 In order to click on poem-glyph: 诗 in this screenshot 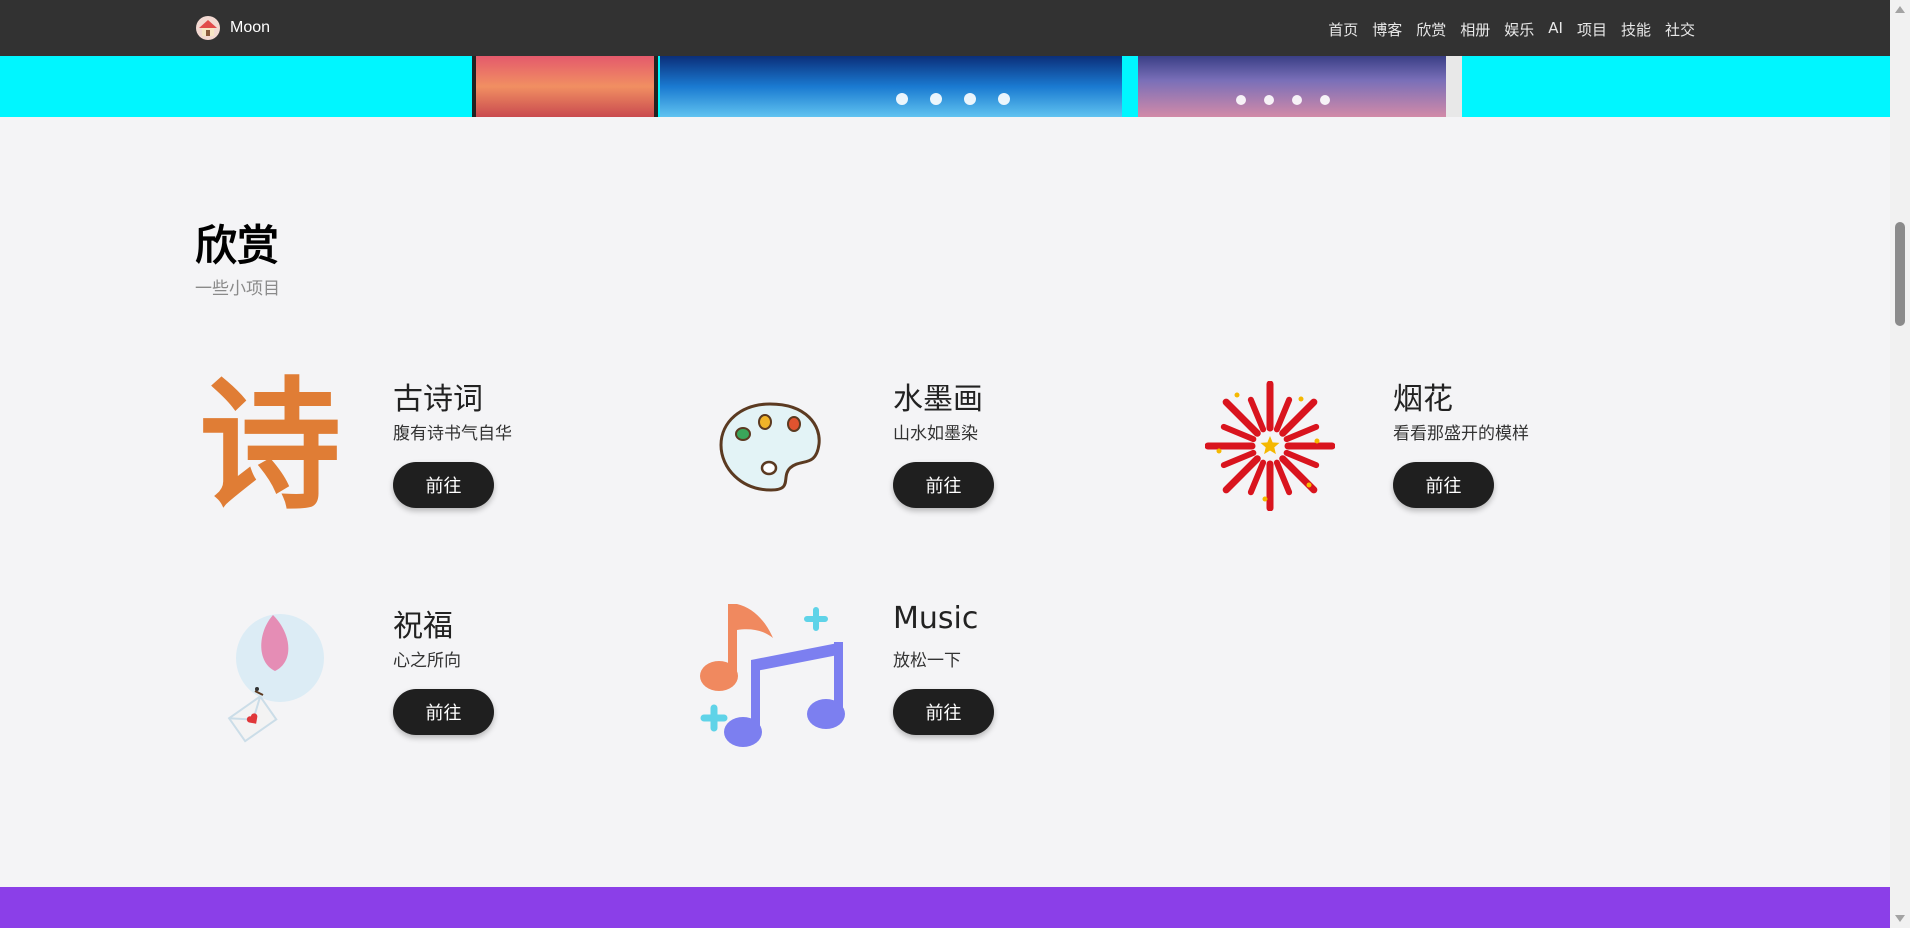, I will do `click(270, 446)`.